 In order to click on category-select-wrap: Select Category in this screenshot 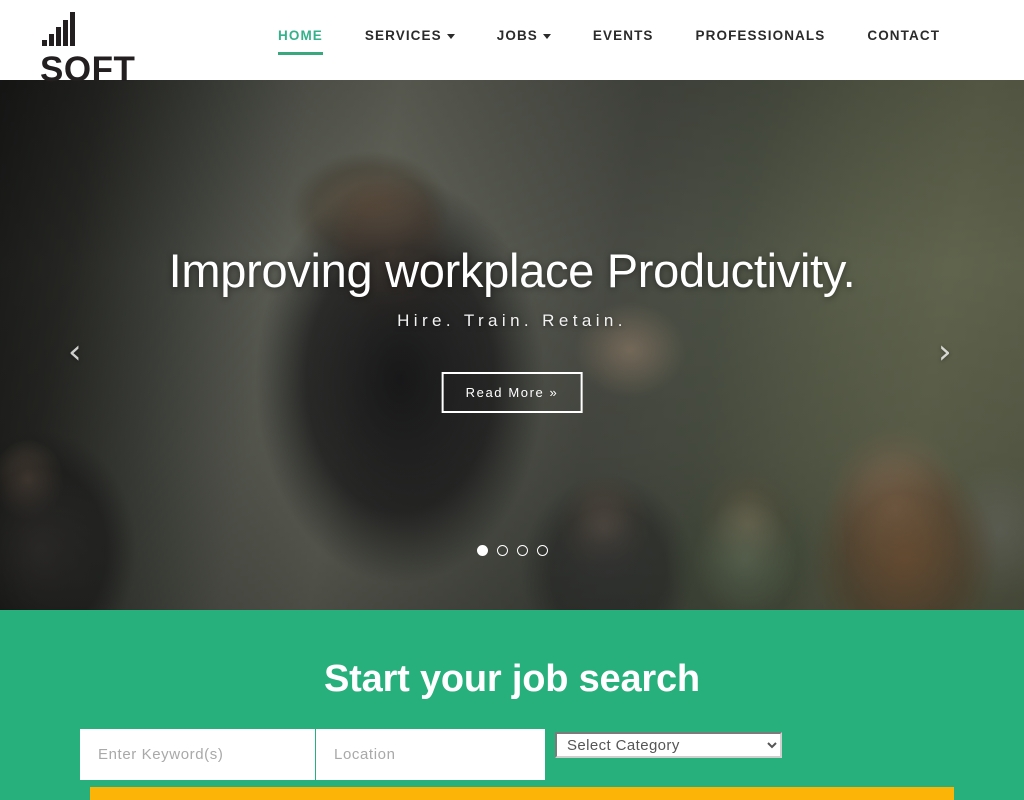, I will do `click(663, 754)`.